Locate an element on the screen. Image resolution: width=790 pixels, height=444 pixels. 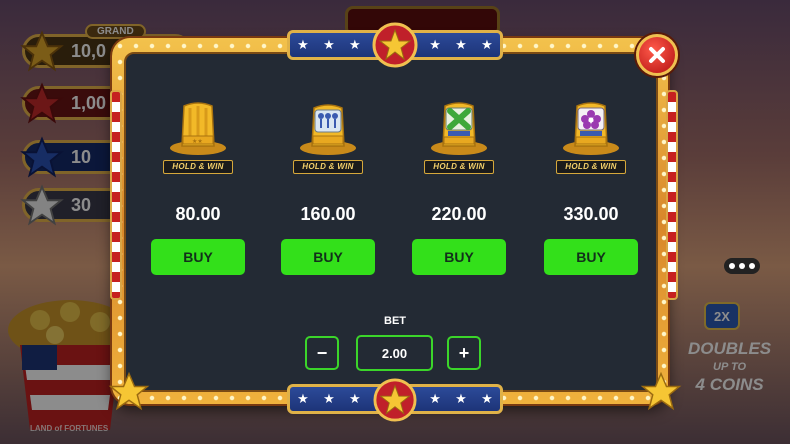
jackpot-tag: GRAND is located at coordinates (115, 31).